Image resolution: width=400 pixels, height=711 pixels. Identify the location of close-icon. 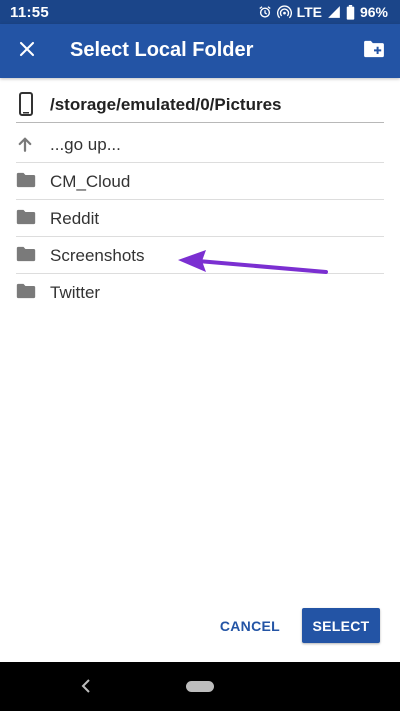
(27, 51).